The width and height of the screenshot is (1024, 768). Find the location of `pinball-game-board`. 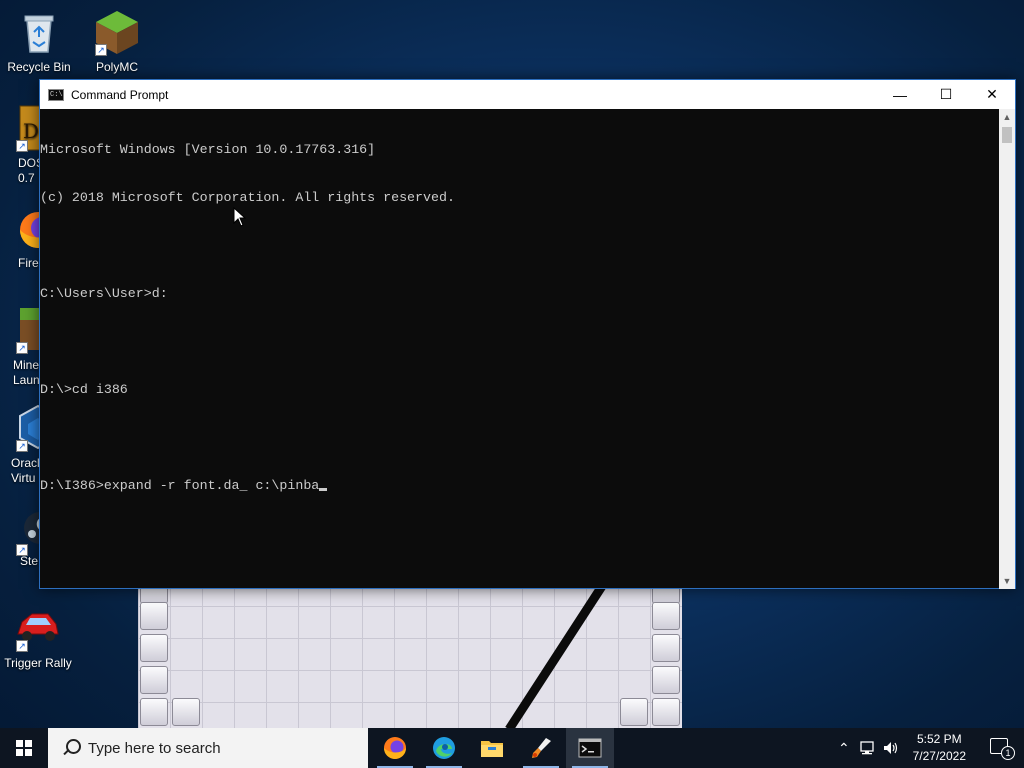

pinball-game-board is located at coordinates (410, 654).